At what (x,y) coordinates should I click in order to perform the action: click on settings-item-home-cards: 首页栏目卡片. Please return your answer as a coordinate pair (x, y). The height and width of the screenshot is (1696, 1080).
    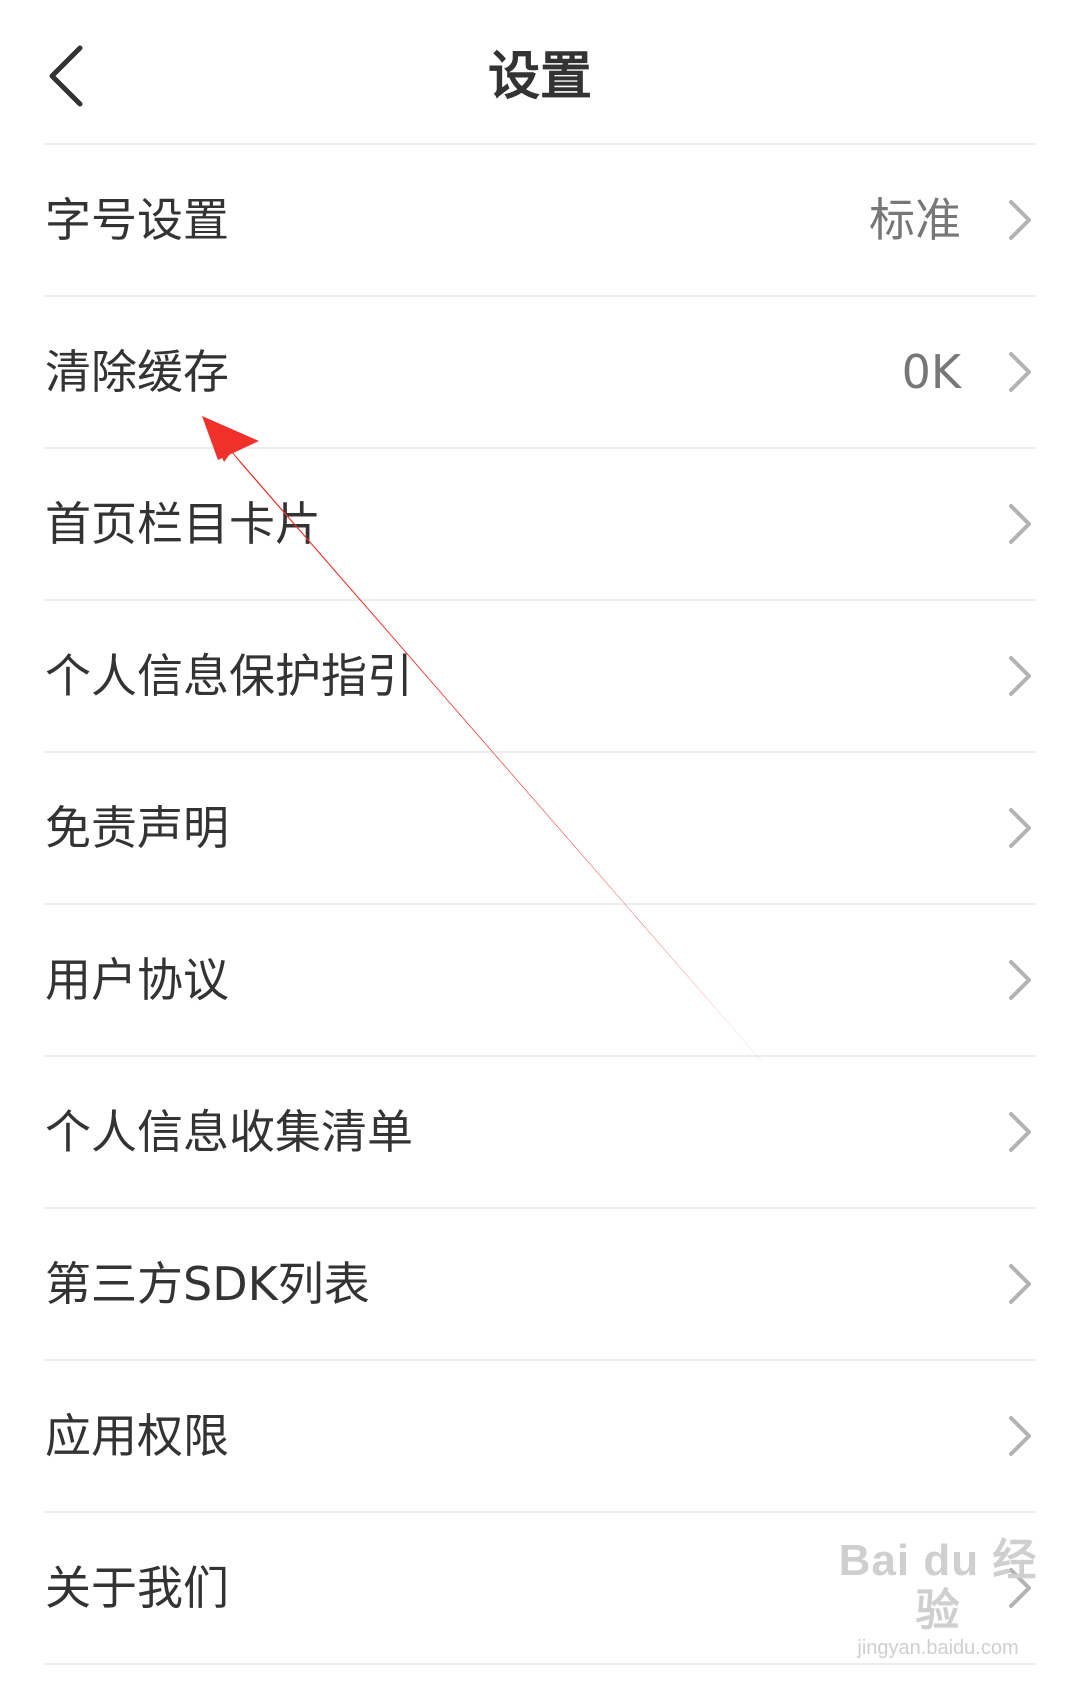
    Looking at the image, I should click on (540, 525).